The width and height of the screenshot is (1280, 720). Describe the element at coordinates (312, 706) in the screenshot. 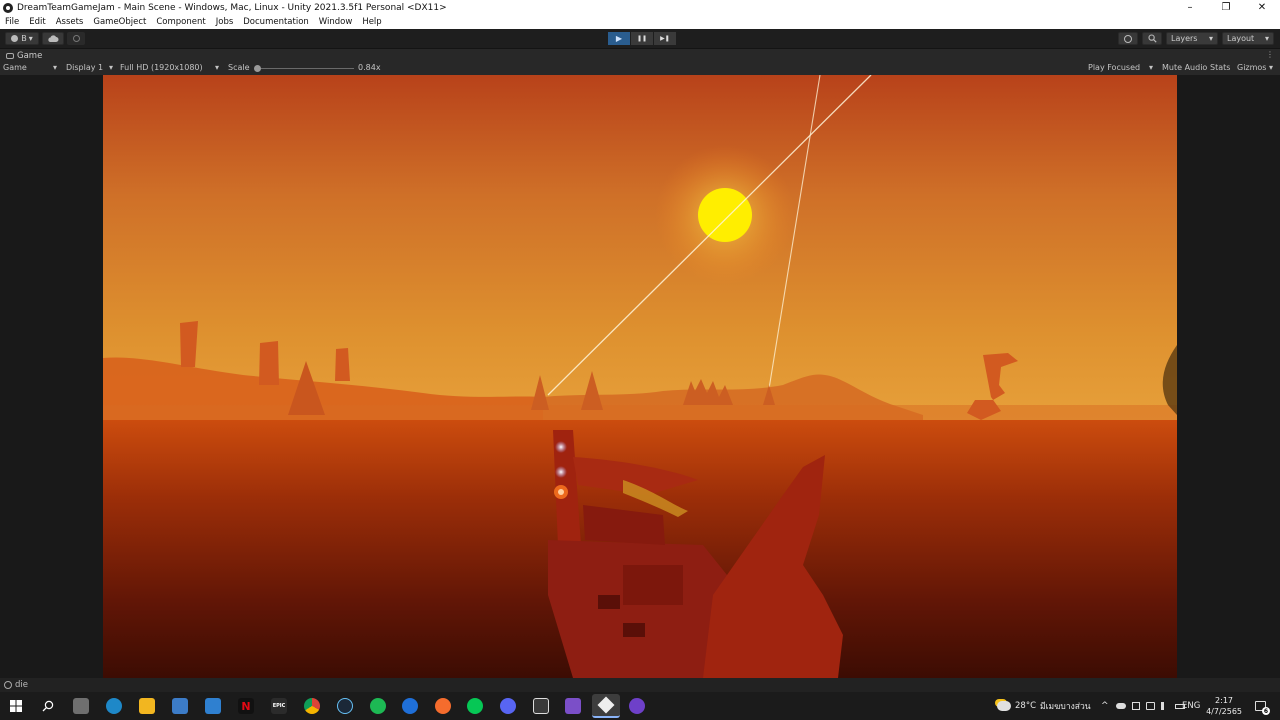

I see `chrome-icon` at that location.